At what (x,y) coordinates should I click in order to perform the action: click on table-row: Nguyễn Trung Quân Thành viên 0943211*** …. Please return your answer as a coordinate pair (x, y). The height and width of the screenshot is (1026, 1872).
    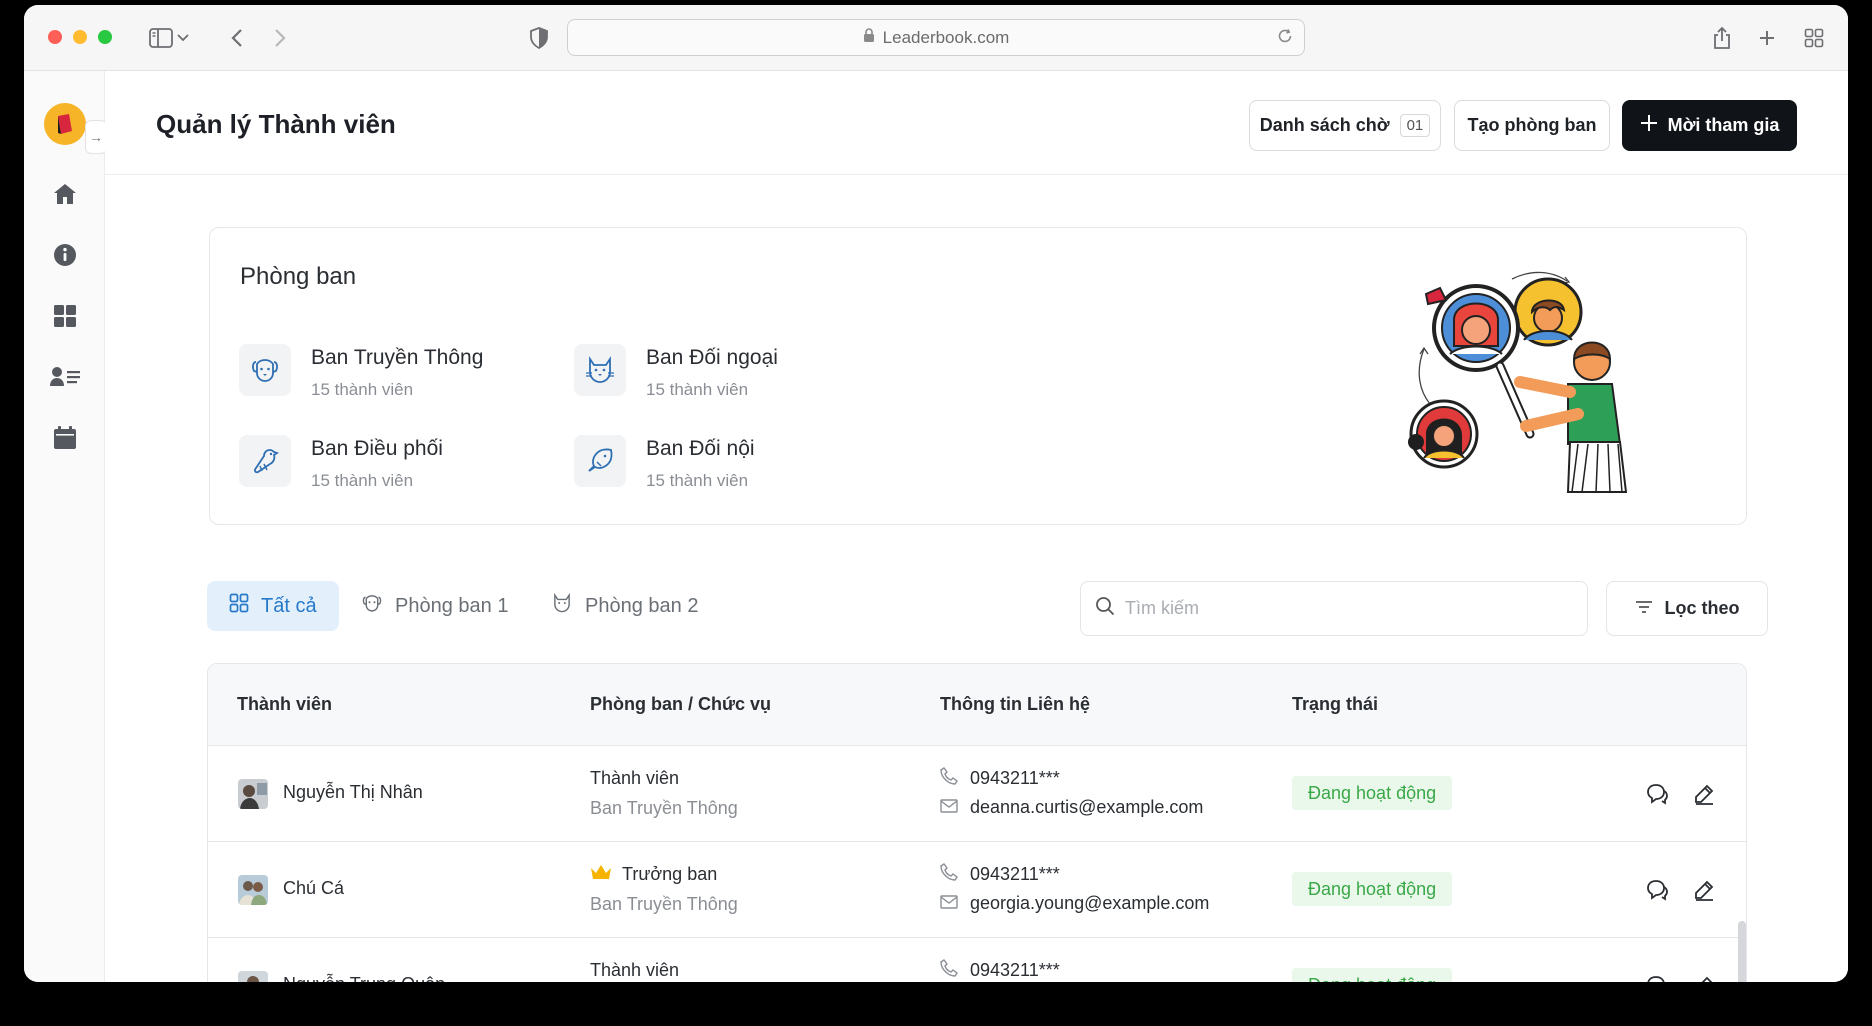
    Looking at the image, I should click on (977, 960).